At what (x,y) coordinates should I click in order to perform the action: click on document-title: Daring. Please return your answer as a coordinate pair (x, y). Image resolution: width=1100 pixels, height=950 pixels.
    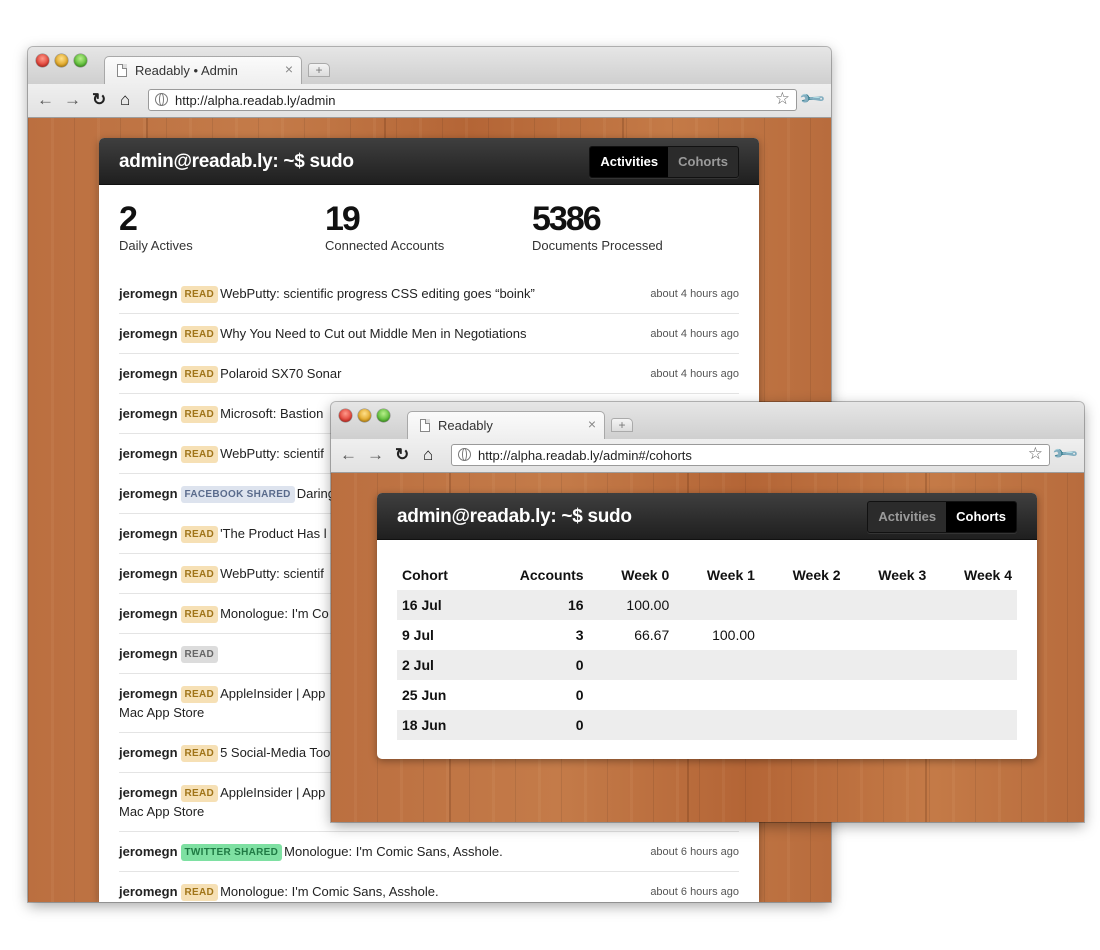
    Looking at the image, I should click on (316, 493).